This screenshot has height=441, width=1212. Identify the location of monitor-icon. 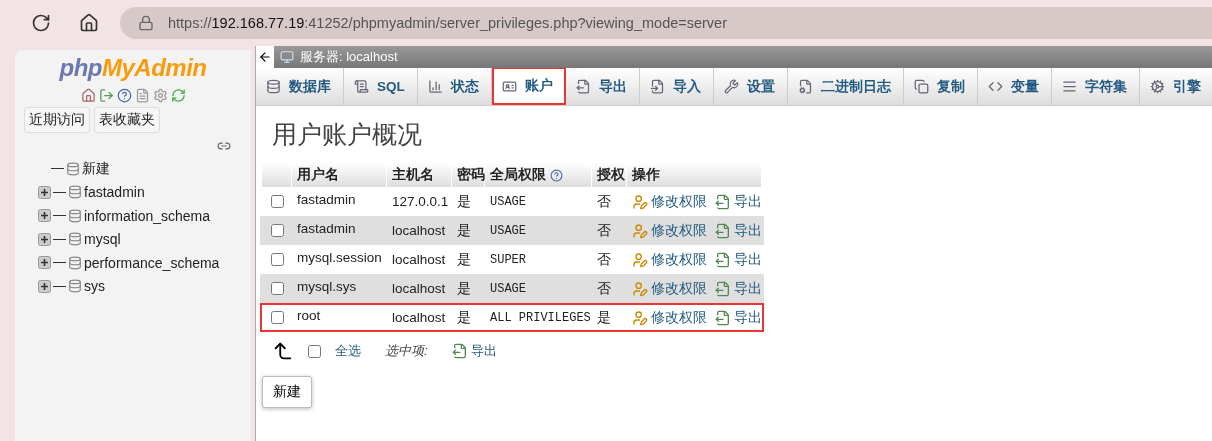
(287, 57).